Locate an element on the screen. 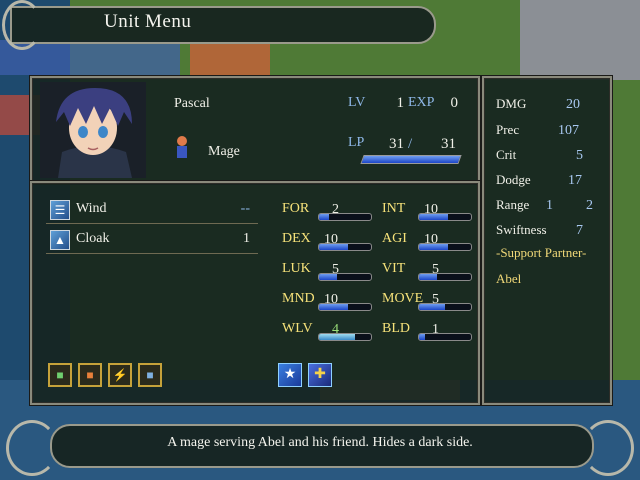 This screenshot has width=640, height=480. lp-bar is located at coordinates (411, 159).